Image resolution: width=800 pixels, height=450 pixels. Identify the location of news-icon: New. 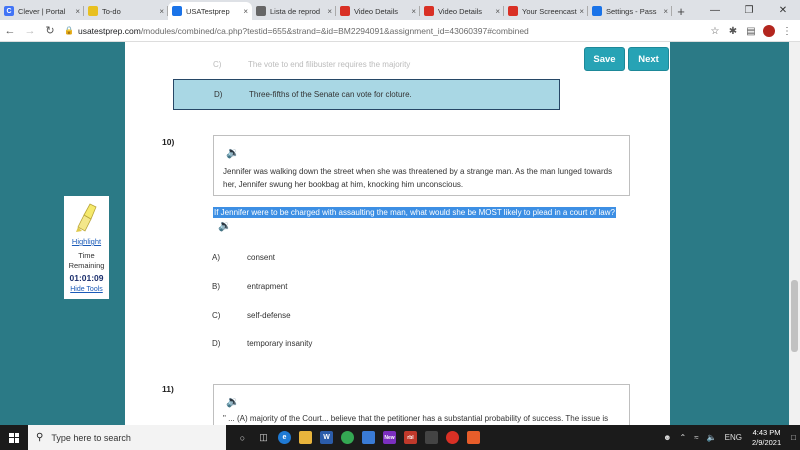
(389, 437).